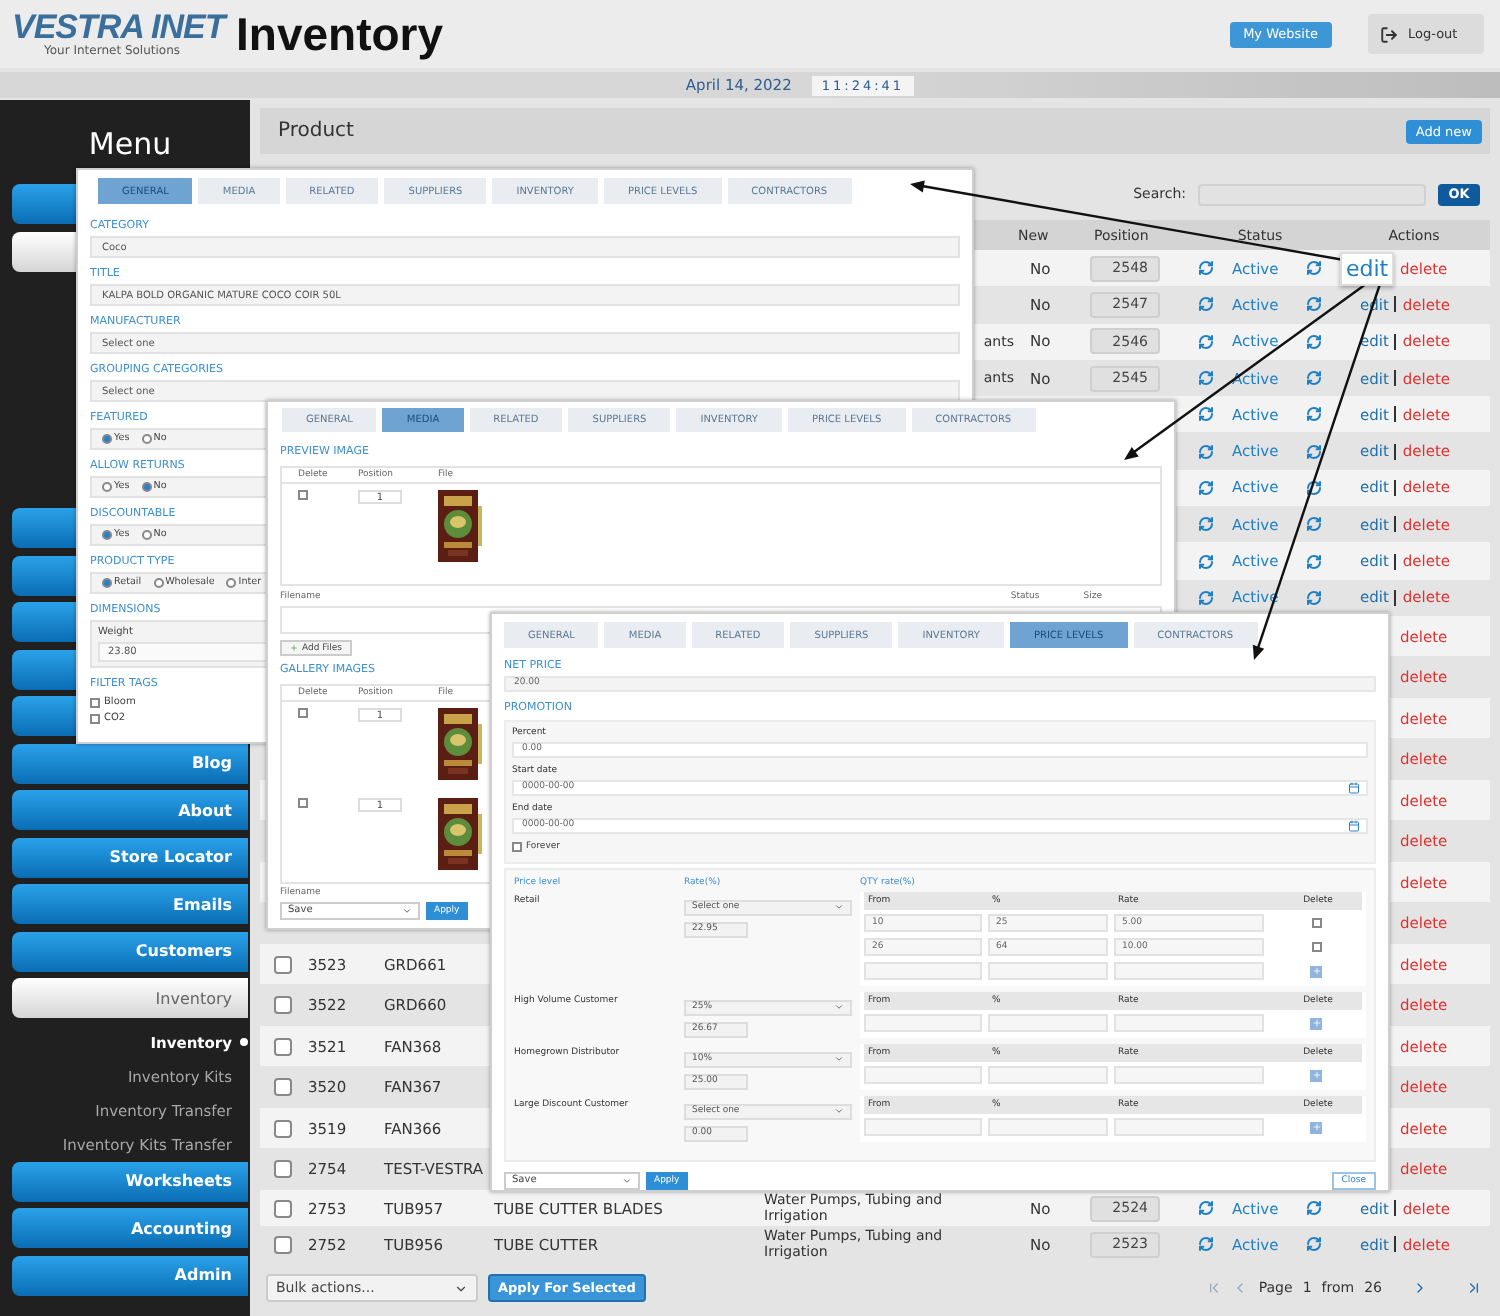 The width and height of the screenshot is (1500, 1316). Describe the element at coordinates (316, 131) in the screenshot. I see `section-title: Product` at that location.